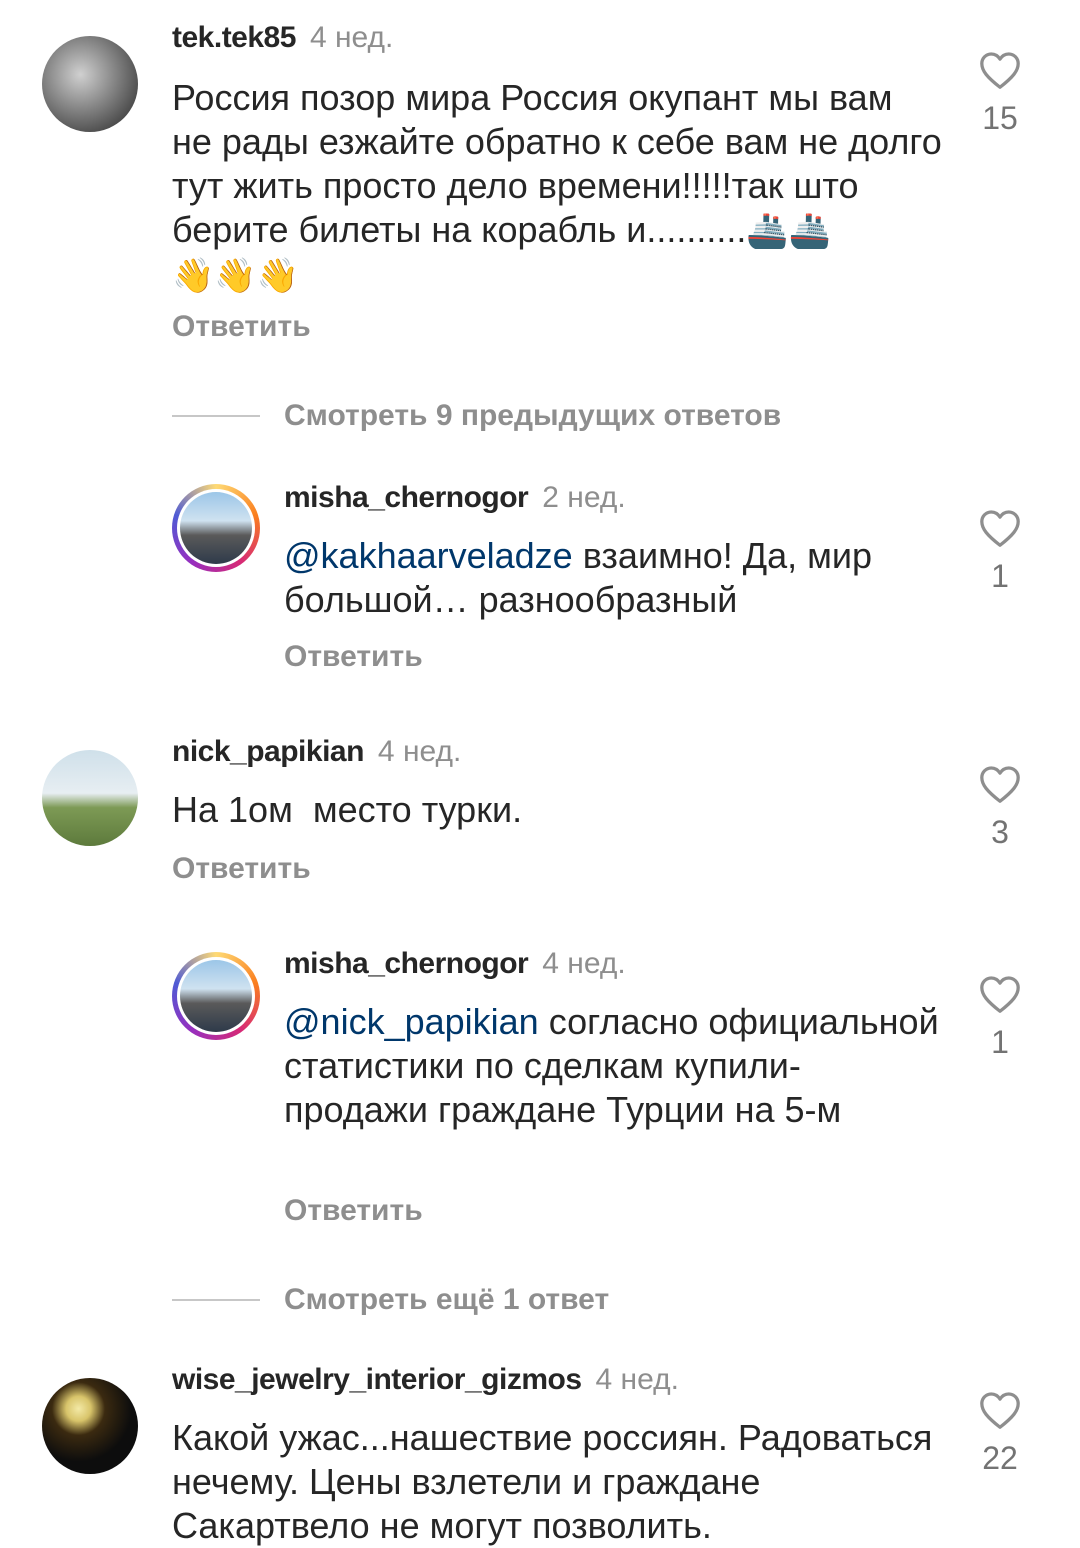 Image resolution: width=1080 pixels, height=1548 pixels. I want to click on like-count: 3, so click(1000, 832).